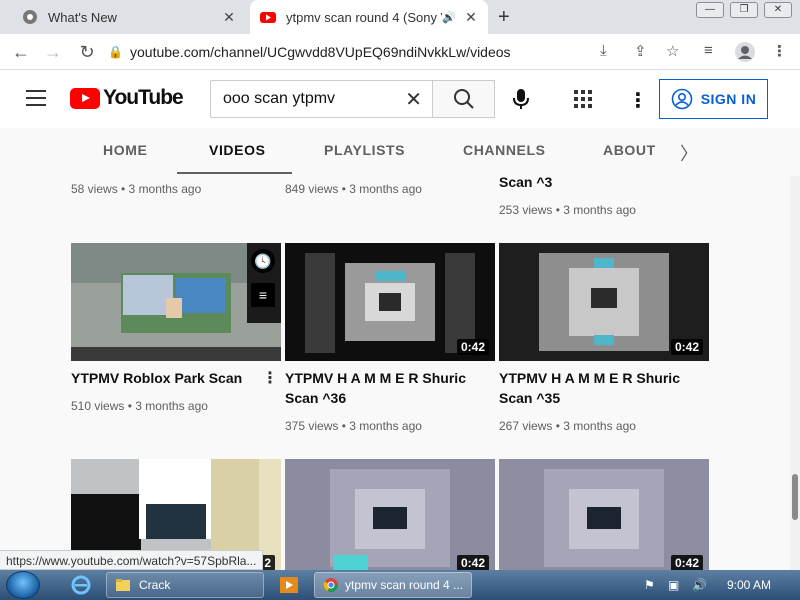 The image size is (800, 600). Describe the element at coordinates (270, 378) in the screenshot. I see `video-more-icon: ⋮` at that location.